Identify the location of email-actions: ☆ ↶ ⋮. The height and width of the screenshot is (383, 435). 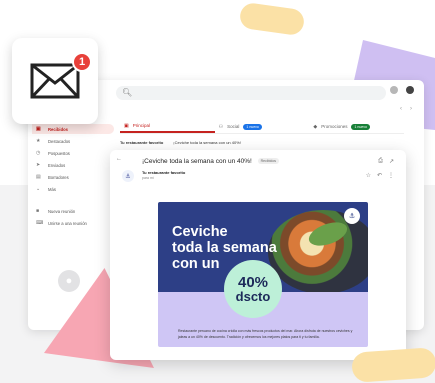
(380, 175).